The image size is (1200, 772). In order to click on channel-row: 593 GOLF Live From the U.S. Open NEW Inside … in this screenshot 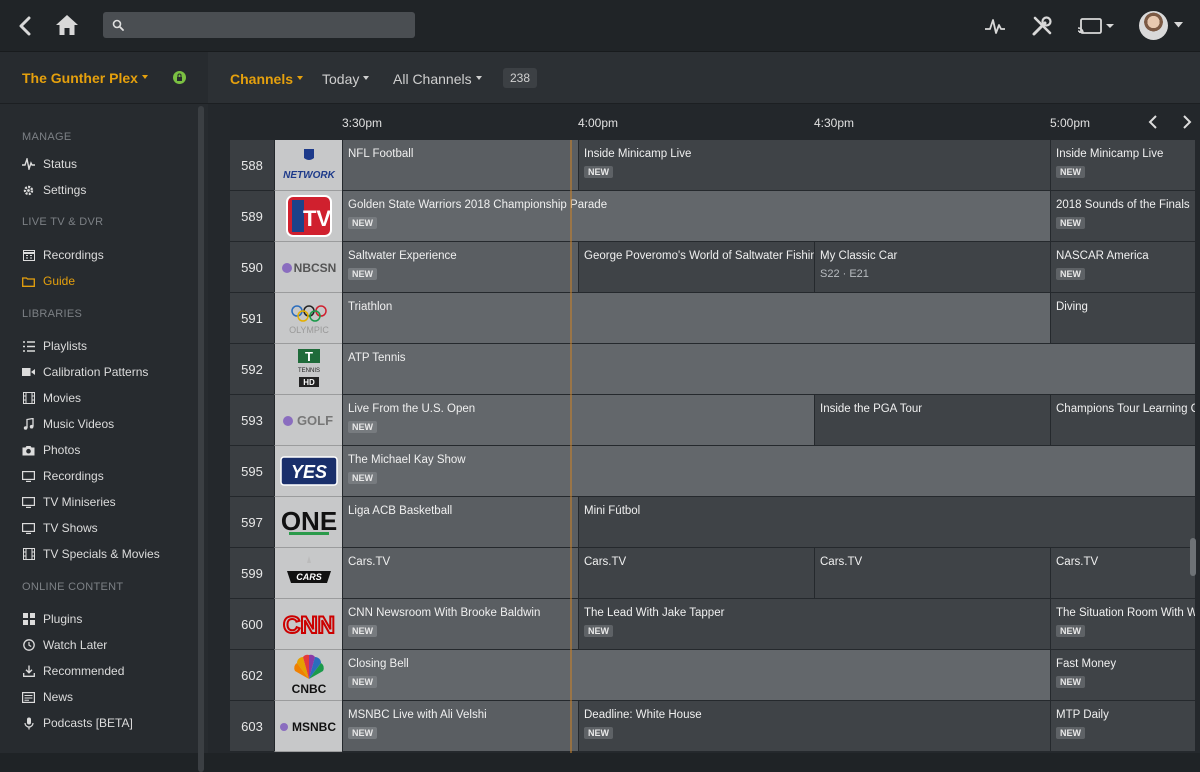, I will do `click(712, 420)`.